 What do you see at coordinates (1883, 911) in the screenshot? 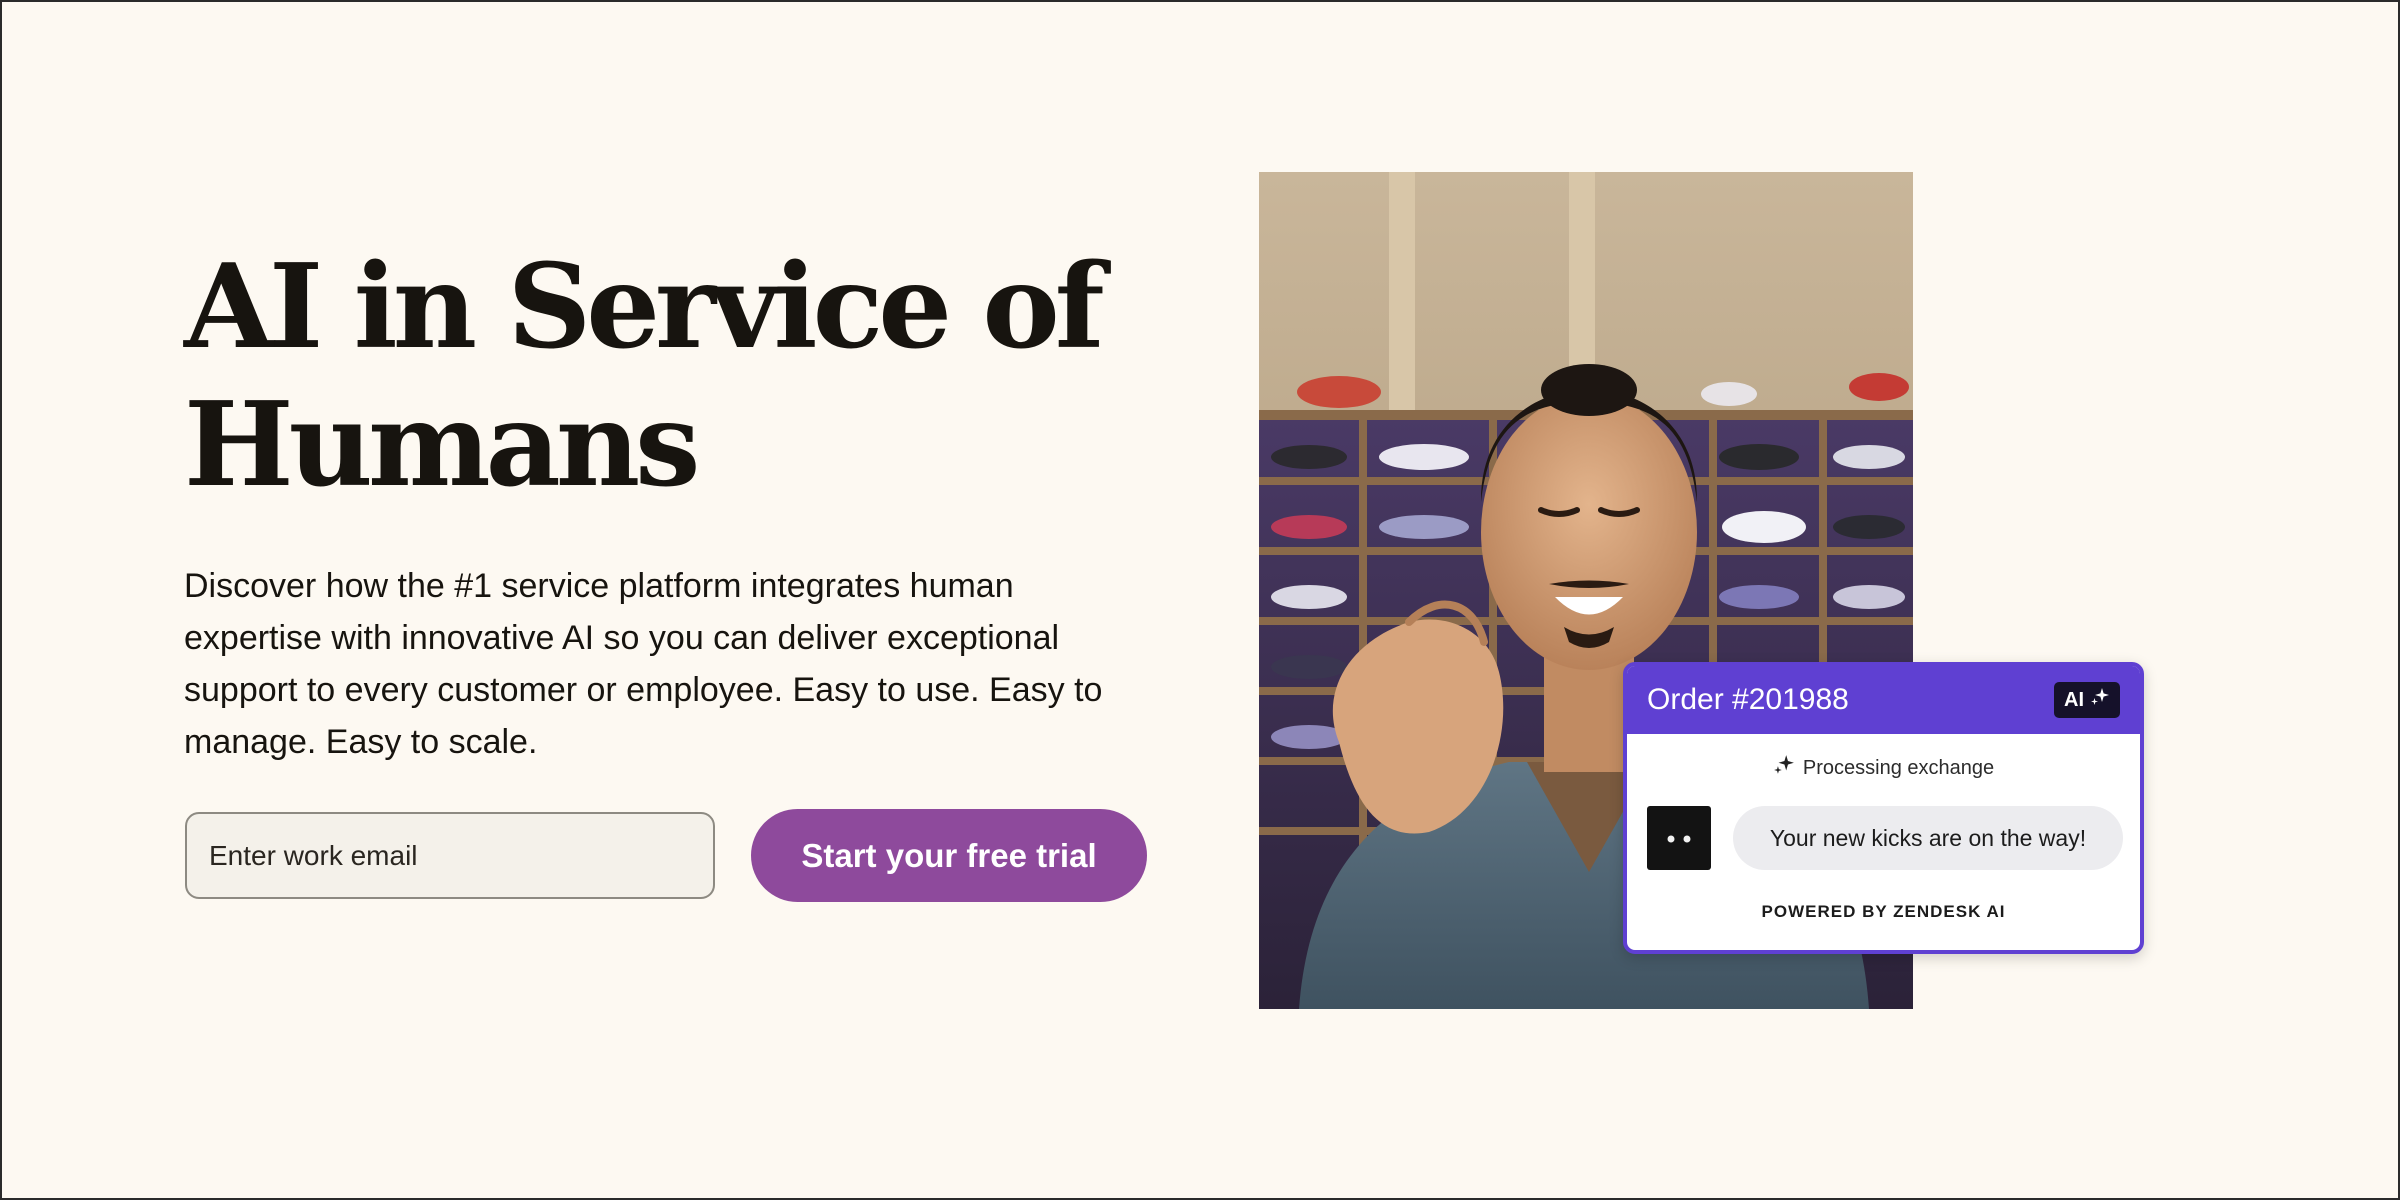
I see `powered-by-label: POWERED BY ZENDESK AI` at bounding box center [1883, 911].